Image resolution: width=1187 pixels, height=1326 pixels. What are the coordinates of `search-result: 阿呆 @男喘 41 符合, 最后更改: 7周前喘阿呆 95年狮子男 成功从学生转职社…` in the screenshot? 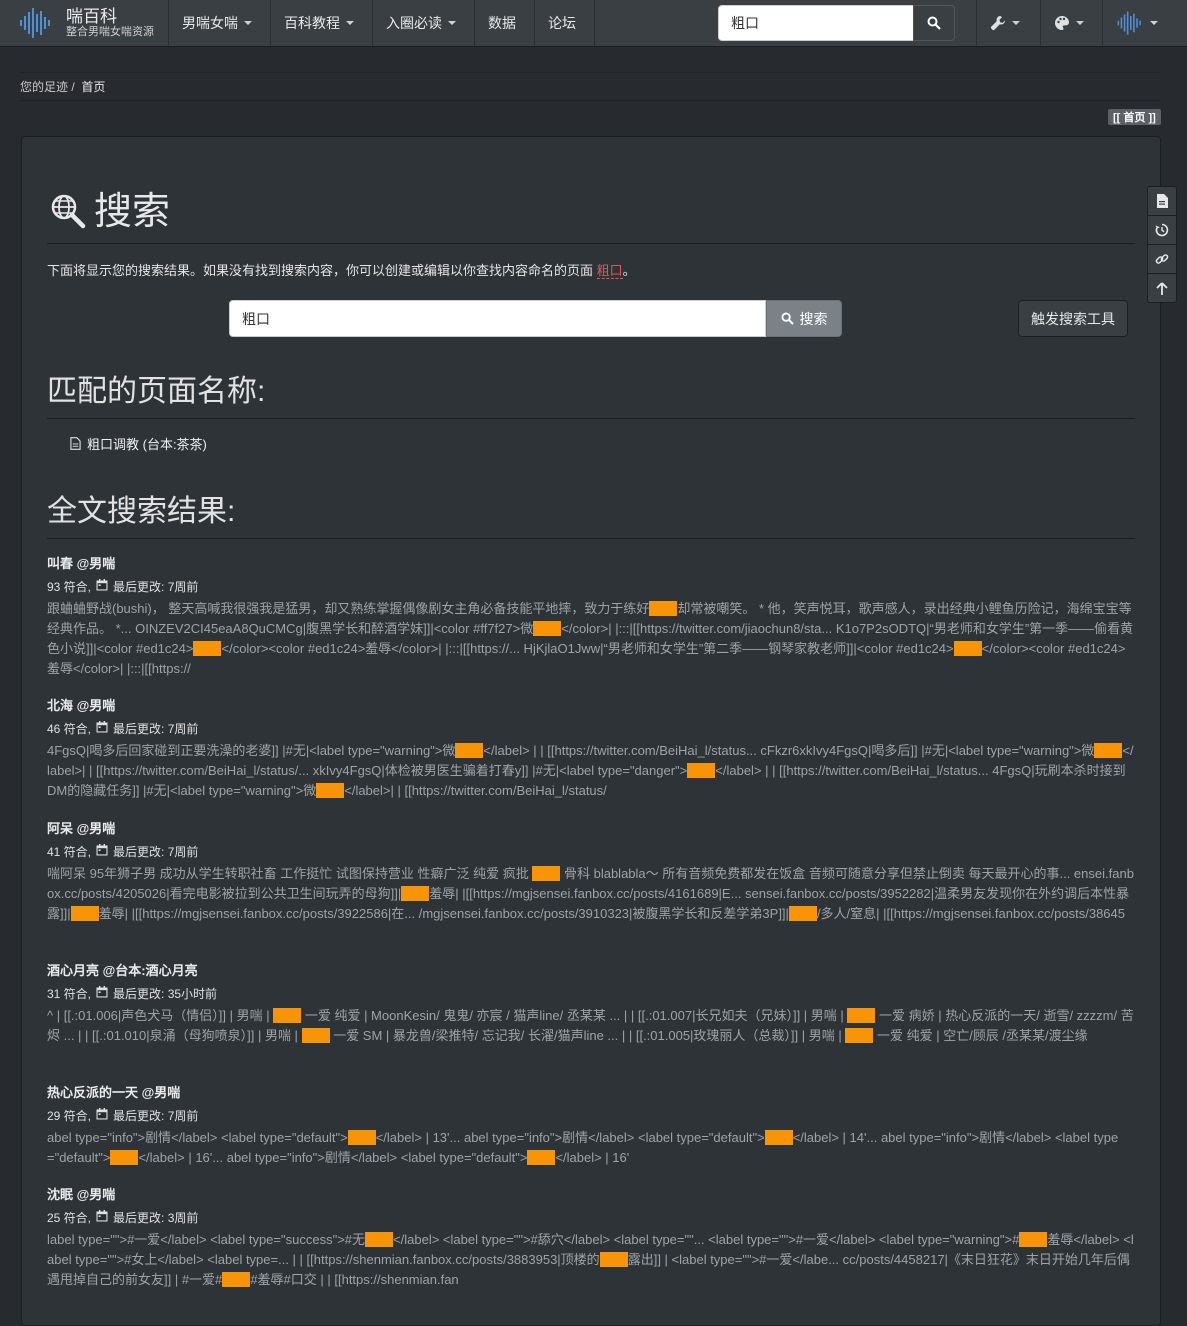 It's located at (591, 872).